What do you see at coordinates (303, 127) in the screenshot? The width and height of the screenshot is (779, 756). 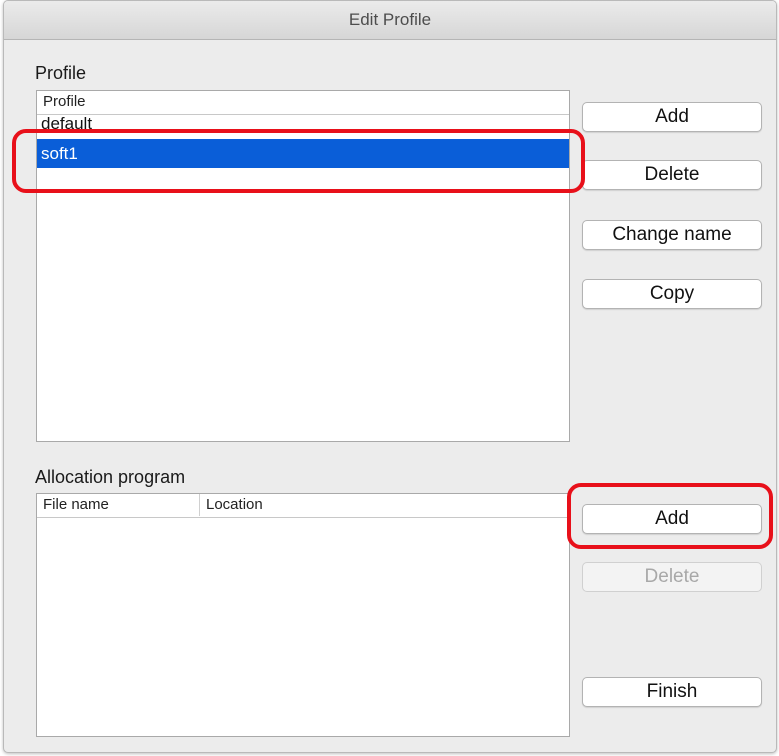 I see `profile-list-item-default: default` at bounding box center [303, 127].